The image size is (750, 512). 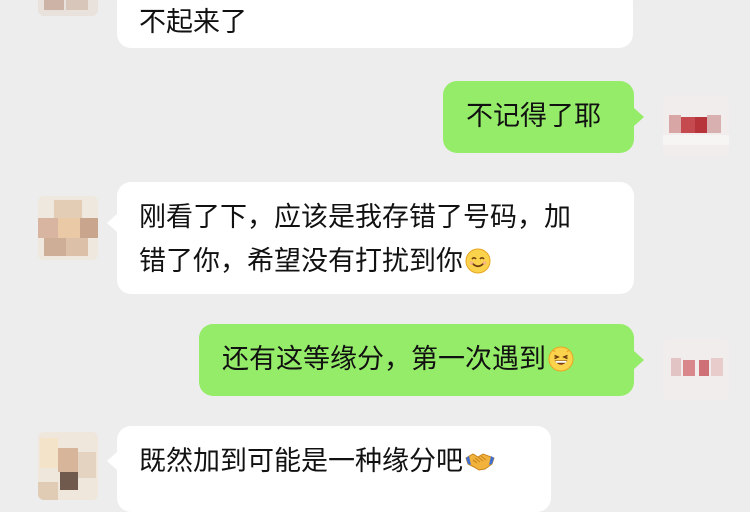 What do you see at coordinates (533, 116) in the screenshot?
I see `message-text: 不记得了耶` at bounding box center [533, 116].